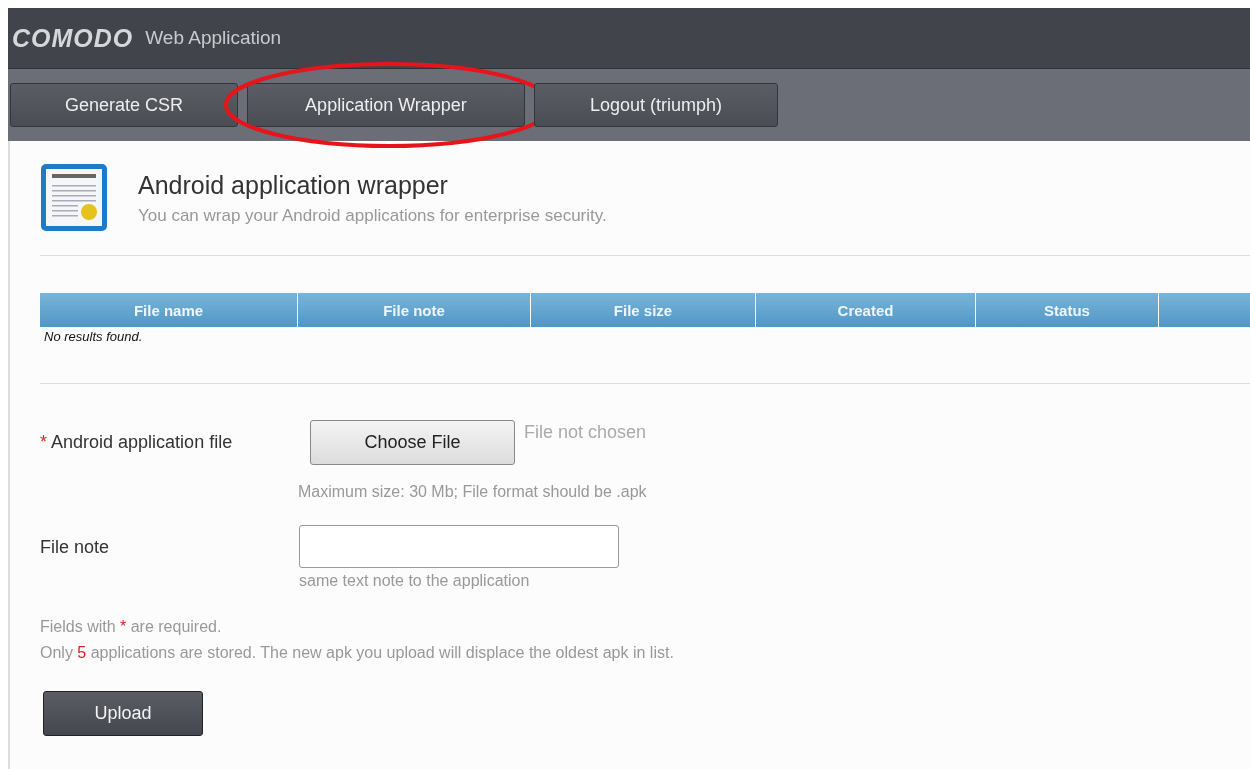 The image size is (1250, 769). What do you see at coordinates (472, 492) in the screenshot?
I see `field-hint: Maximum size: 30 Mb; File format should be .apk` at bounding box center [472, 492].